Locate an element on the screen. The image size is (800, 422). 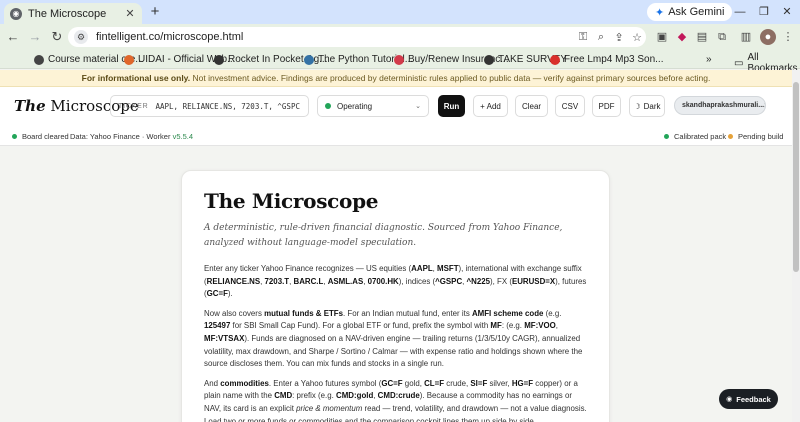
page-scrollbar is located at coordinates (796, 246).